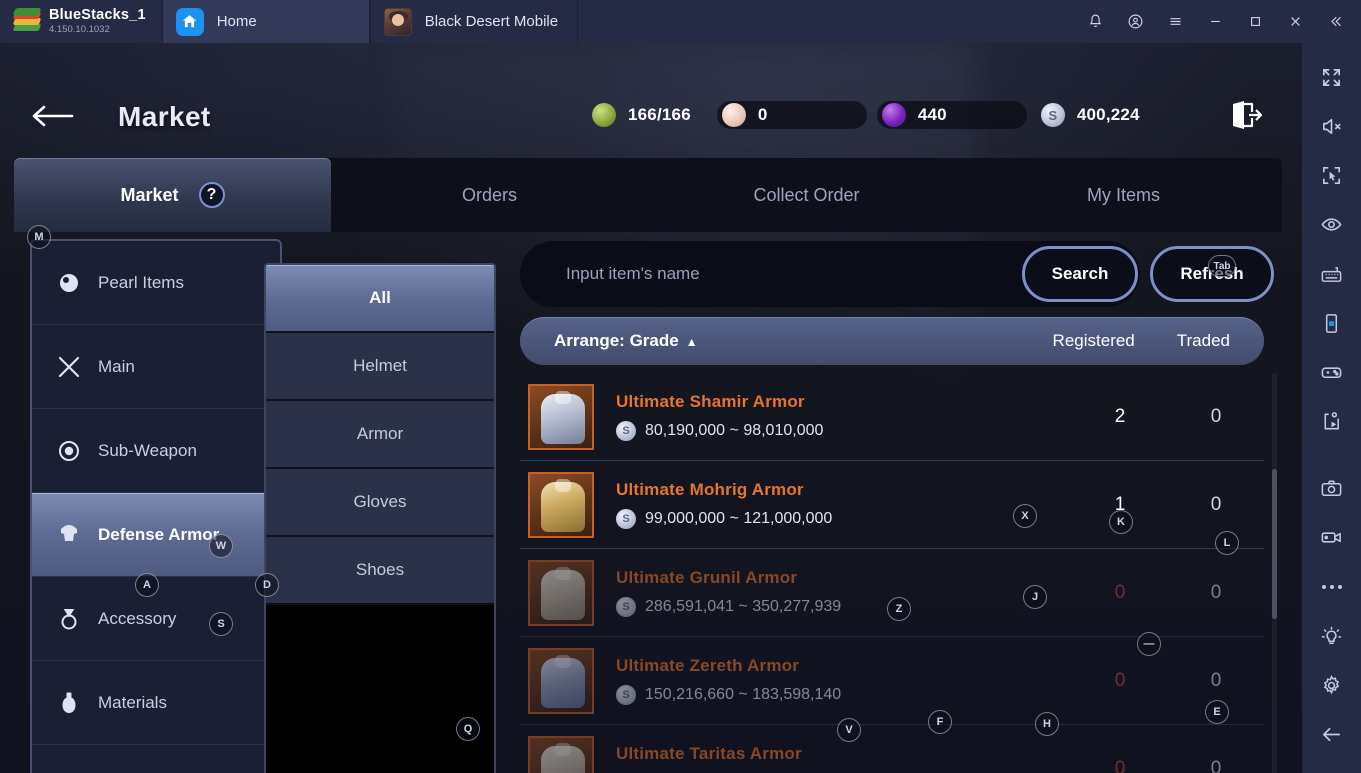 This screenshot has width=1361, height=773. Describe the element at coordinates (710, 401) in the screenshot. I see `item-name: Ultimate Shamir Armor` at that location.